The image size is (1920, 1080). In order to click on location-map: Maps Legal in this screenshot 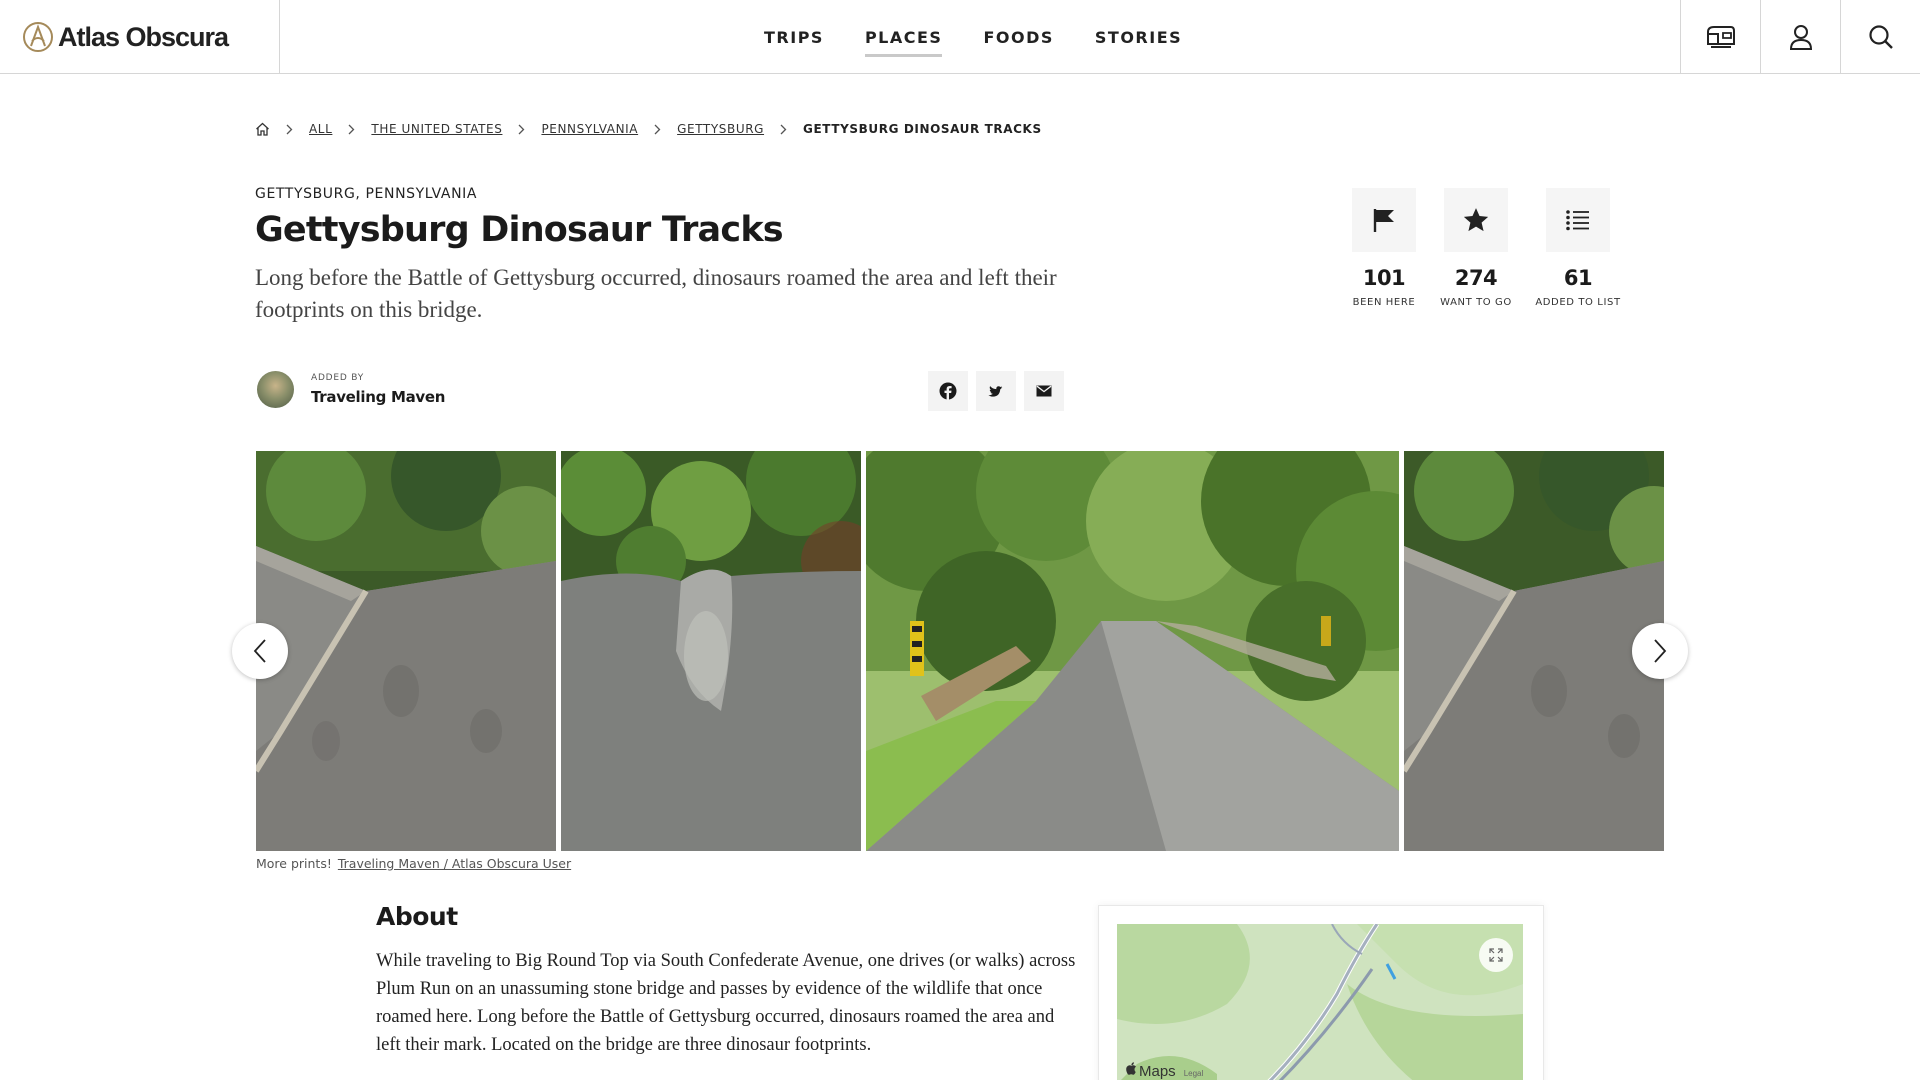, I will do `click(1320, 1002)`.